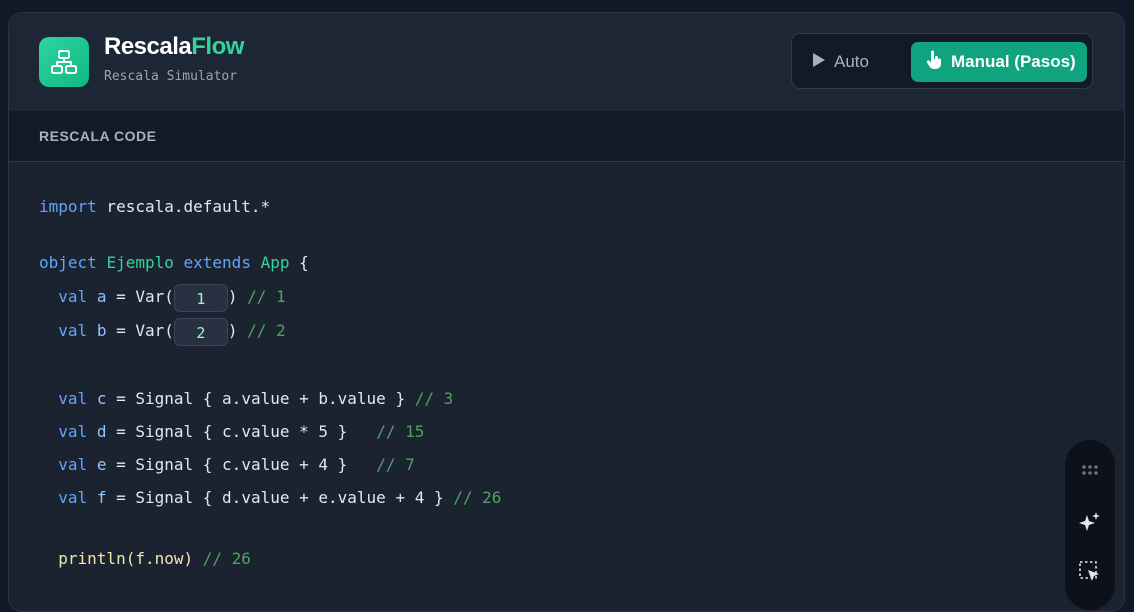  What do you see at coordinates (1090, 470) in the screenshot?
I see `grip-icon` at bounding box center [1090, 470].